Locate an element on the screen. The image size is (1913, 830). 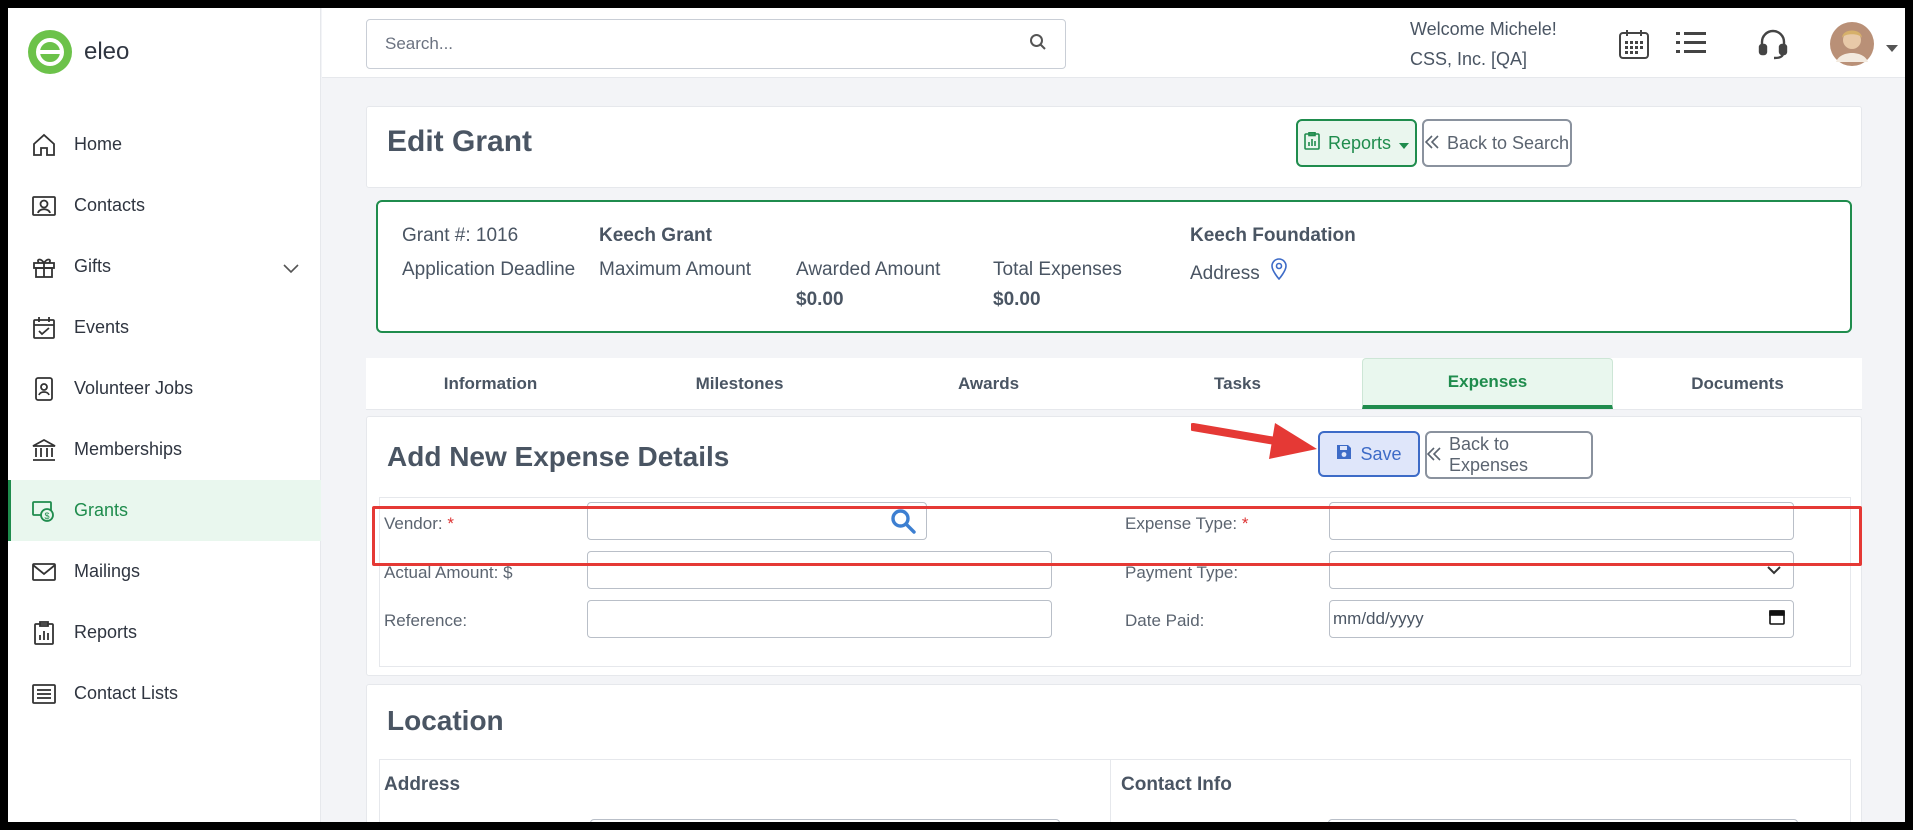
location-card: Location Address Contact Info is located at coordinates (1114, 753).